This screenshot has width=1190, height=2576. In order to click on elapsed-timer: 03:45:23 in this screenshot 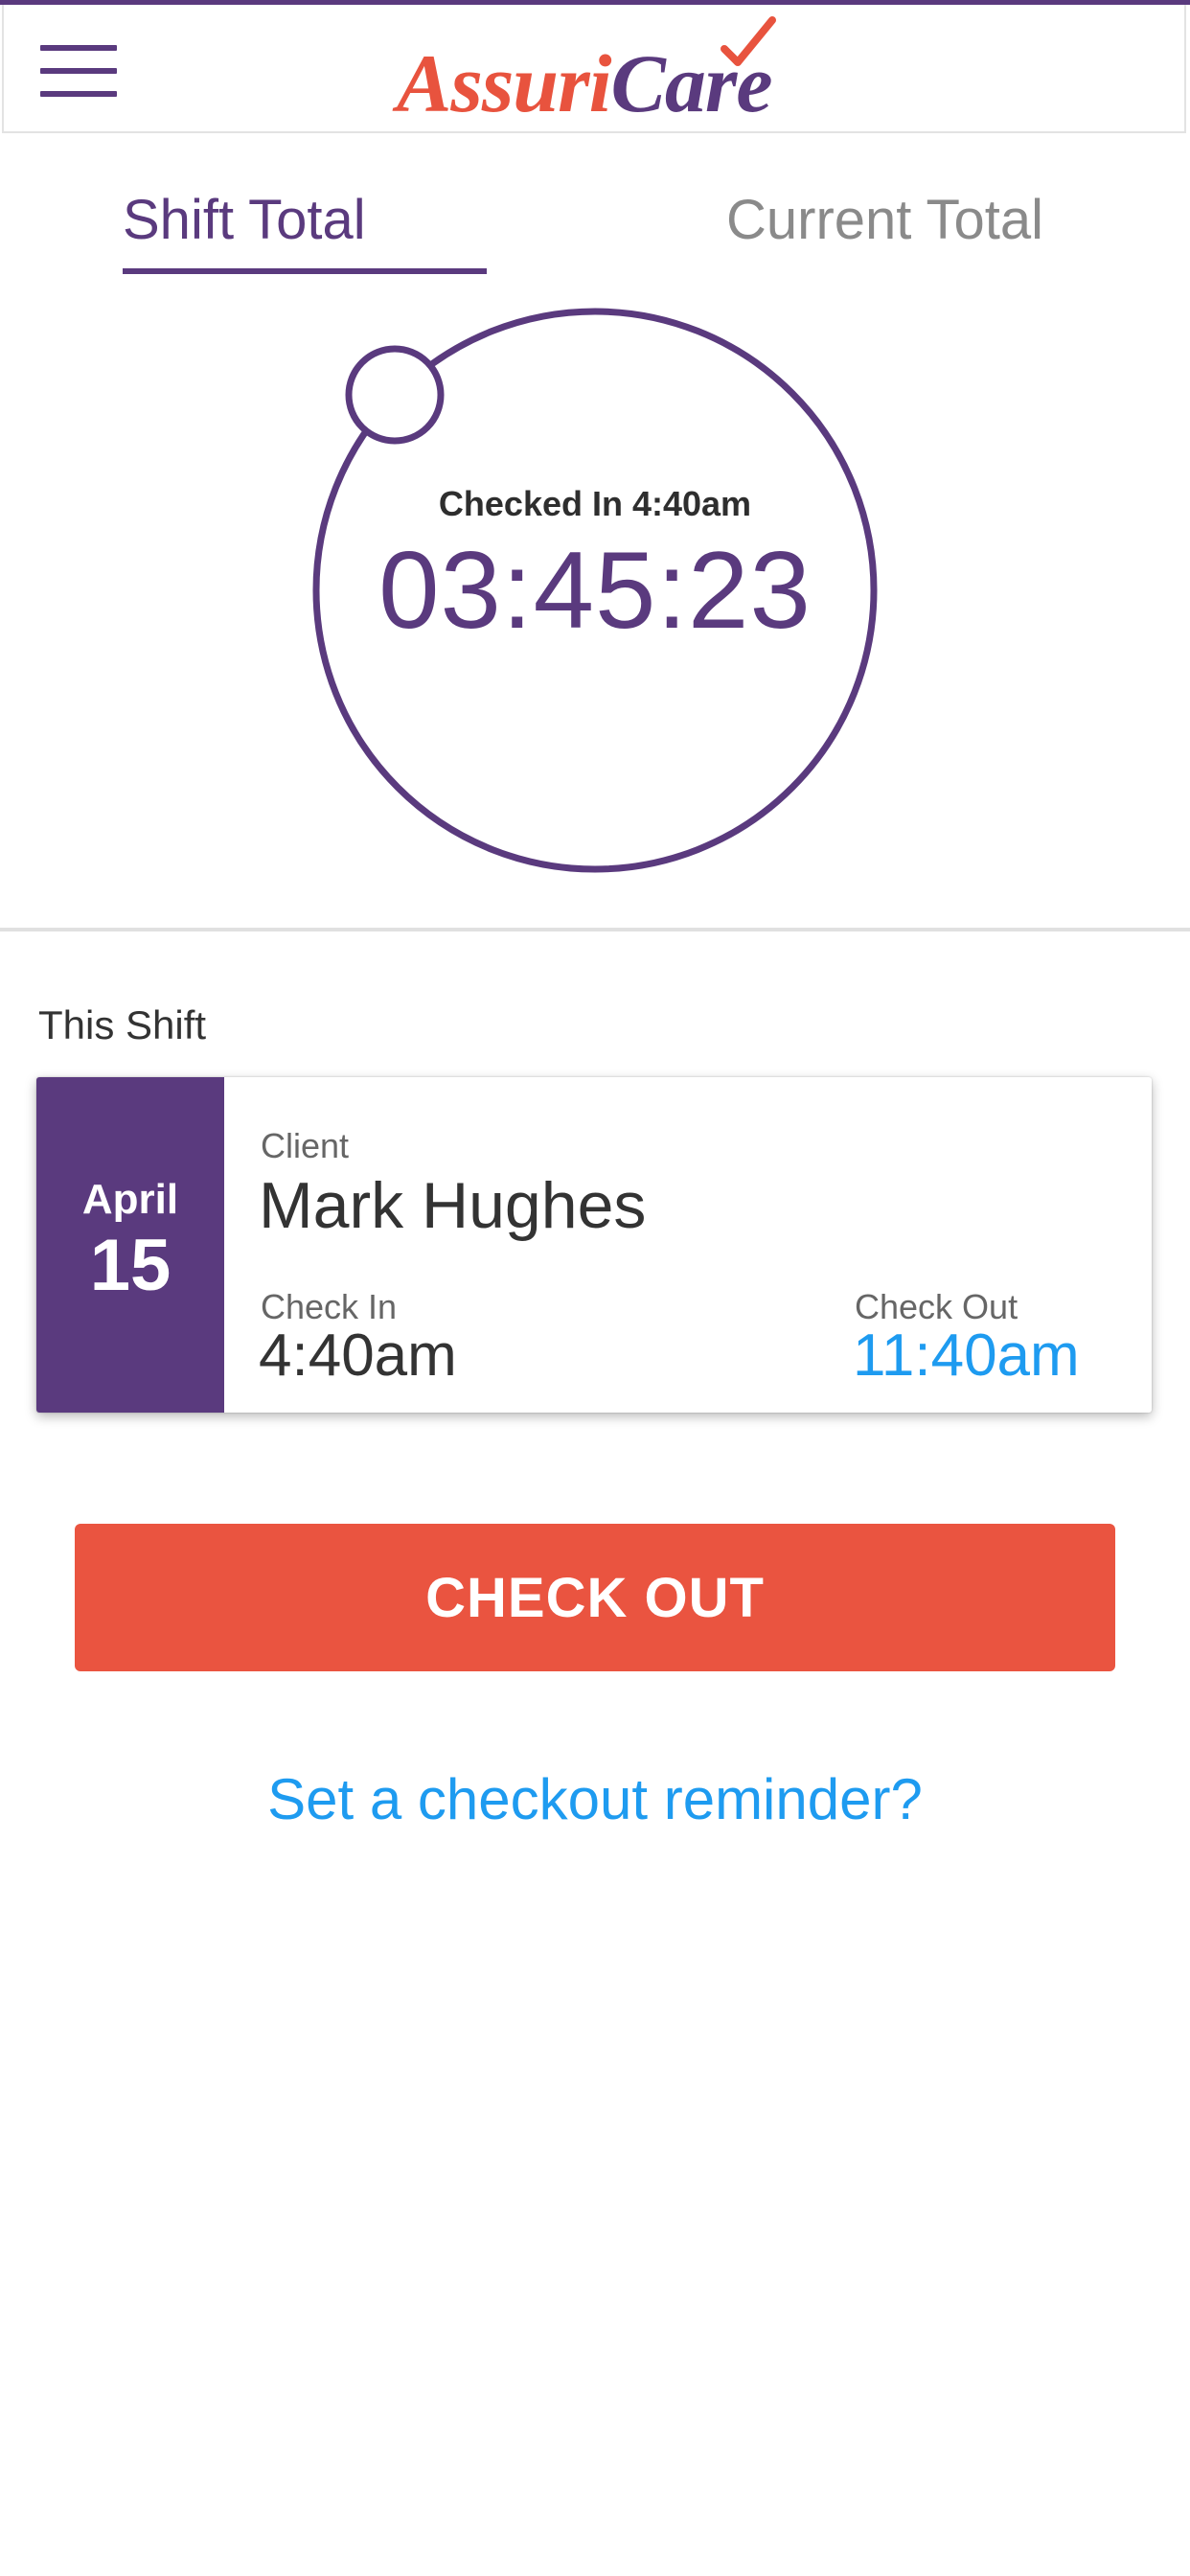, I will do `click(595, 591)`.